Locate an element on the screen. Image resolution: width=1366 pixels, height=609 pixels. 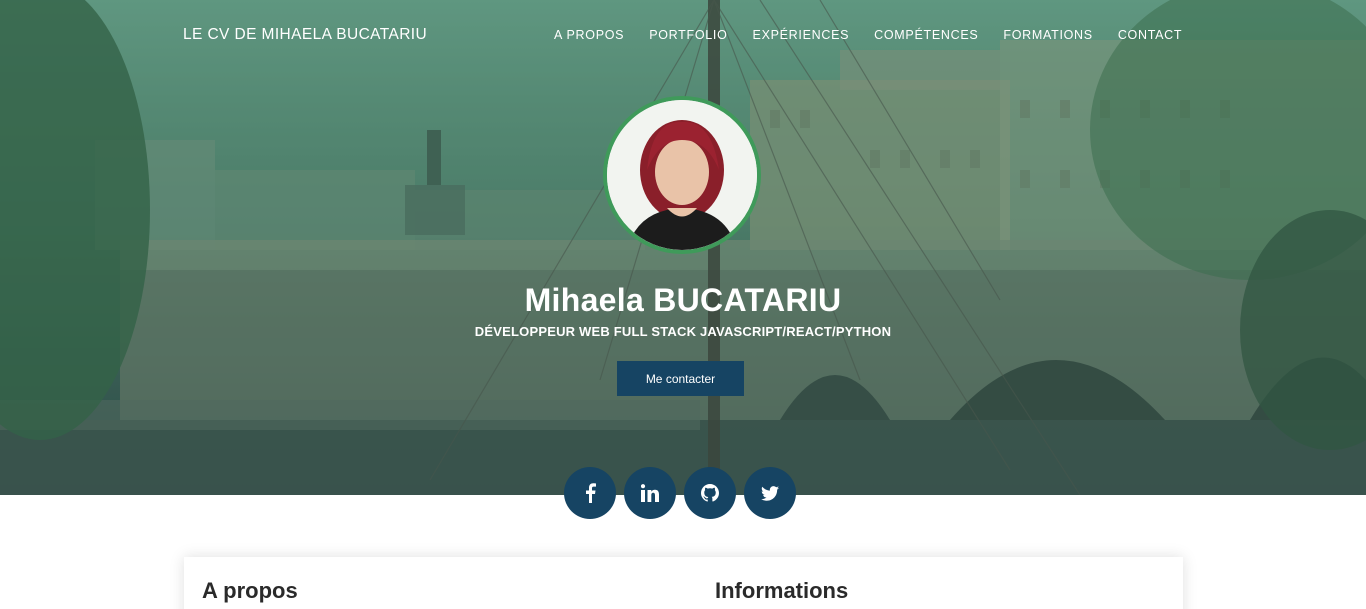
linkedin-link is located at coordinates (650, 493).